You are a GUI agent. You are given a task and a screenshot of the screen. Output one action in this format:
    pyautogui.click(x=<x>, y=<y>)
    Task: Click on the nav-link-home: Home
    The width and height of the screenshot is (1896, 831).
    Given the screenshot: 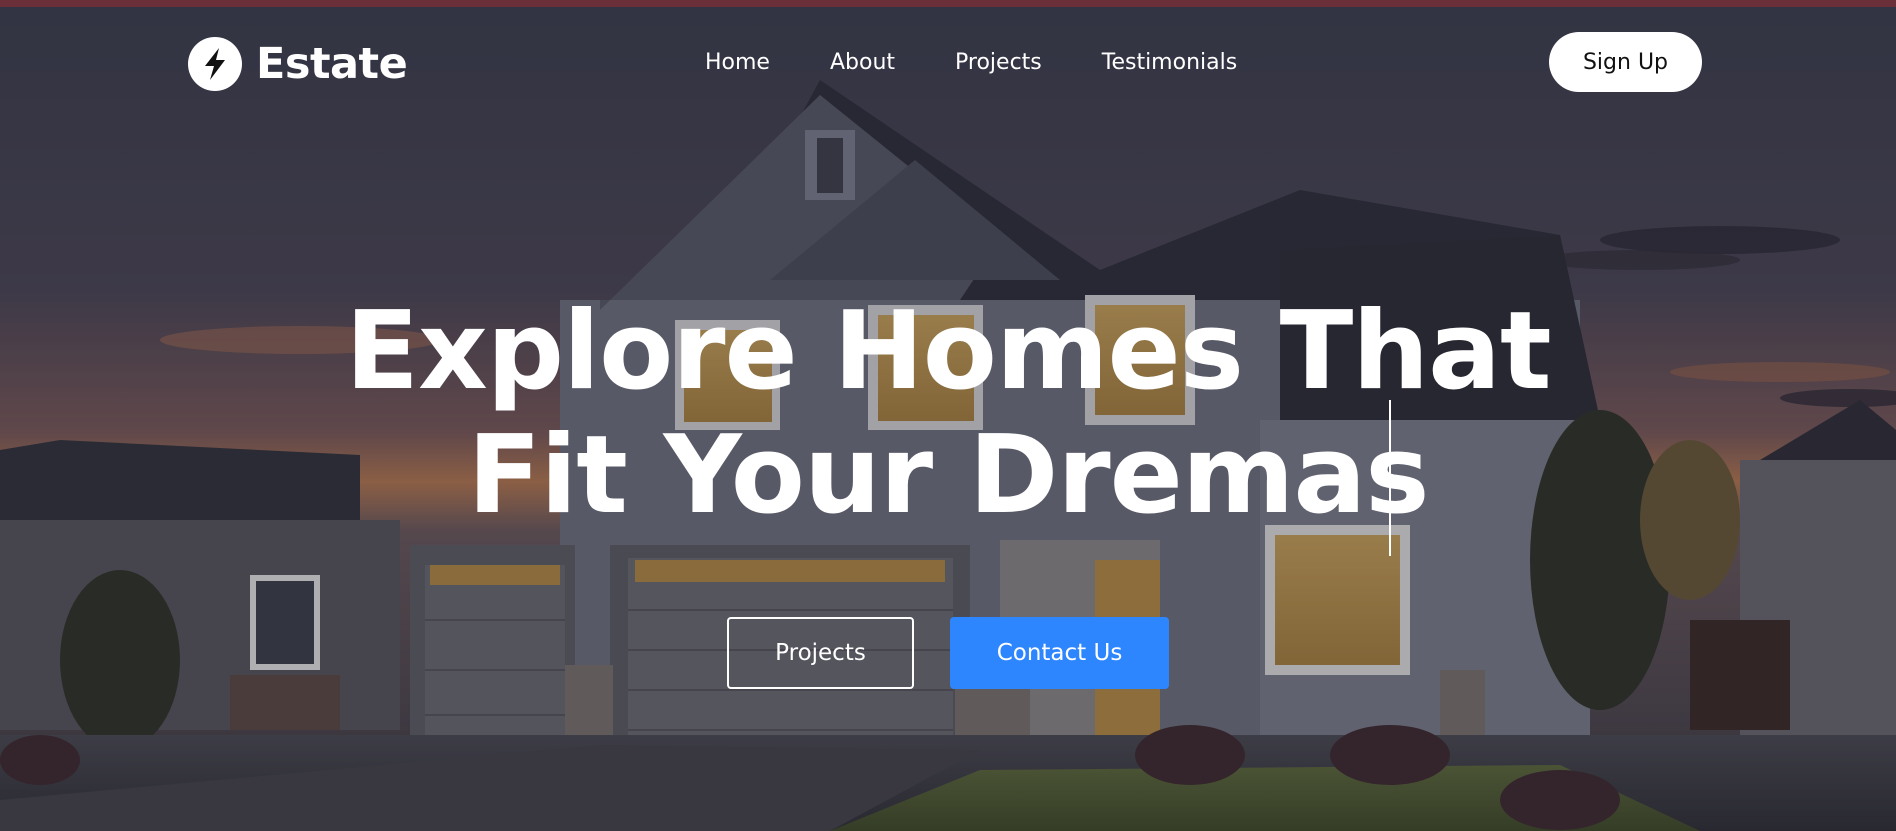 What is the action you would take?
    pyautogui.click(x=737, y=63)
    